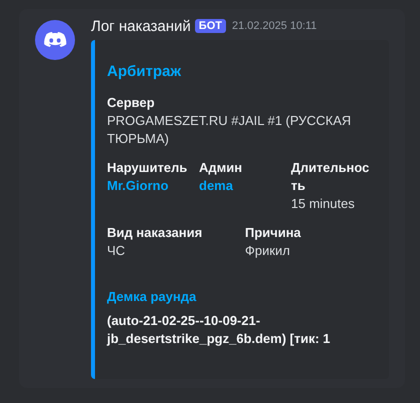 The image size is (420, 403). I want to click on demo-filename: (auto-21-02-25--10-09-21-jb_desertstrike_pgz_6b.dem) [тик: 1, so click(219, 330).